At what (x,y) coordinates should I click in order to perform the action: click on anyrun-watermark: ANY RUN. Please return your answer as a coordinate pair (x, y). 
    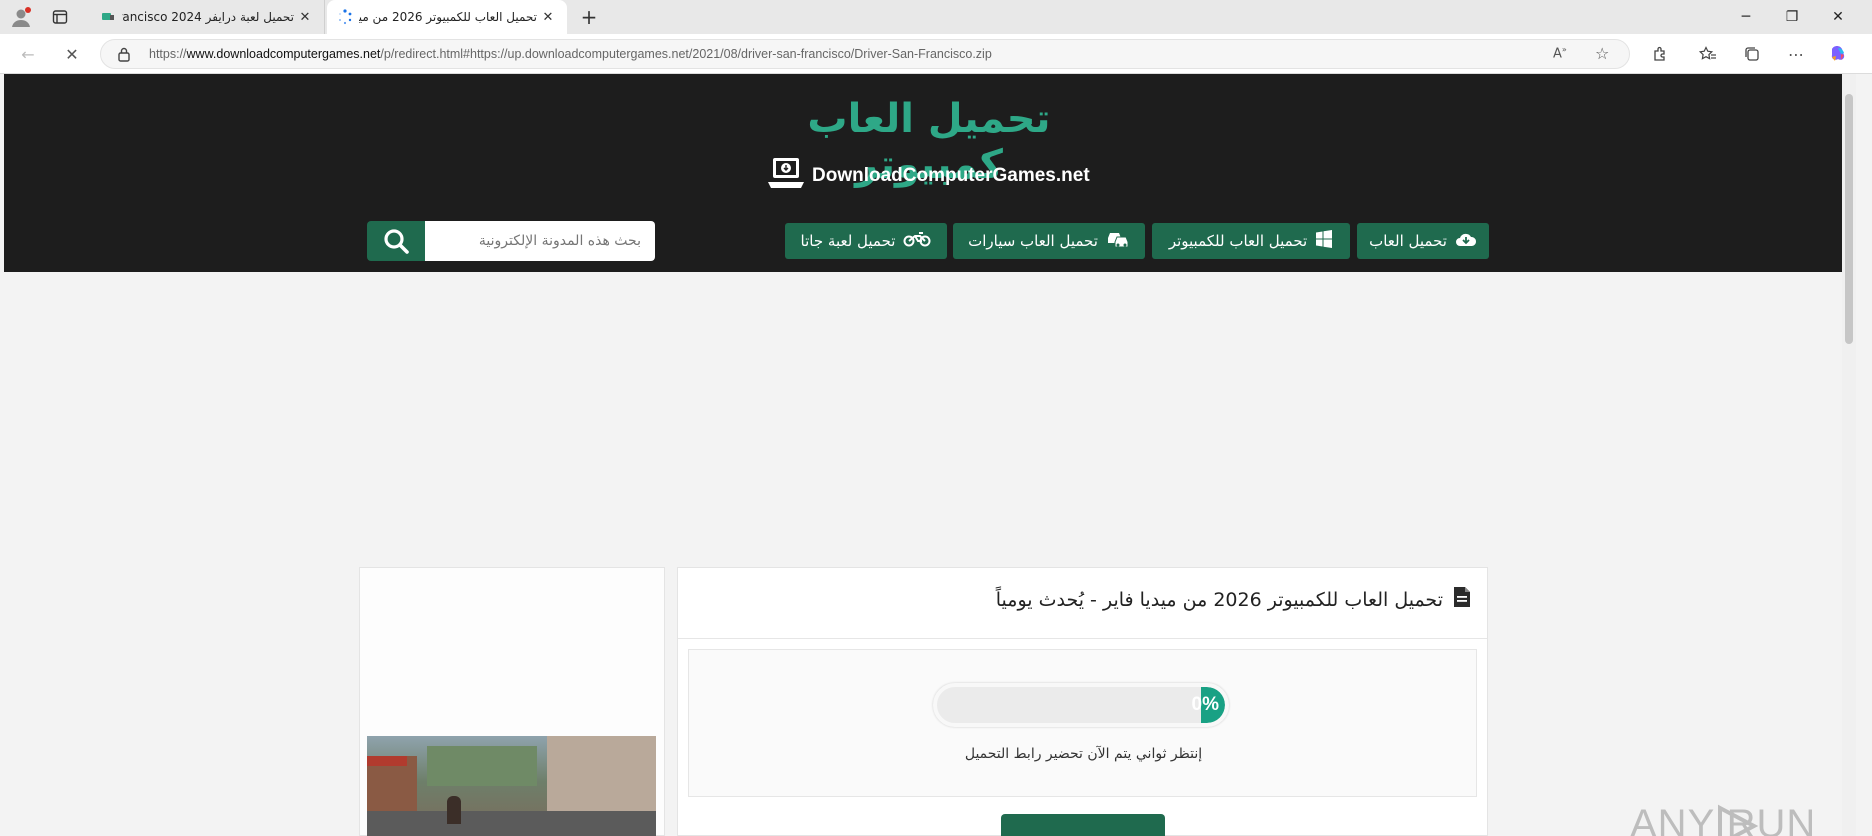
    Looking at the image, I should click on (1723, 819).